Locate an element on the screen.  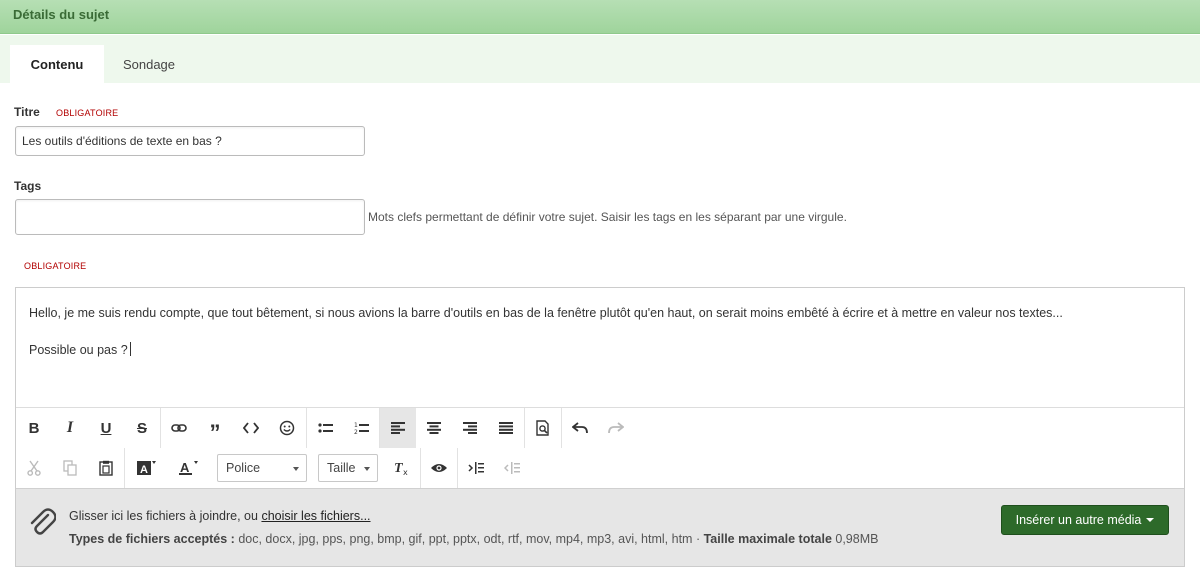
indent-icon is located at coordinates (476, 468).